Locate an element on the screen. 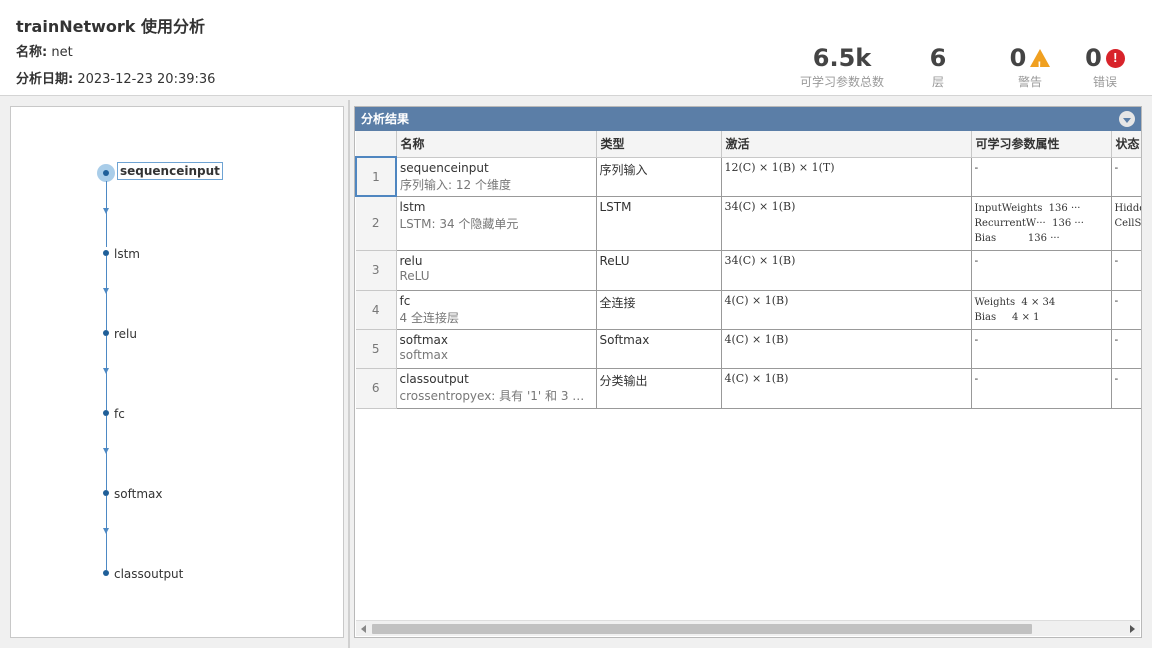  learnable-entry: RecurrentW··· 136 ··· is located at coordinates (1029, 223).